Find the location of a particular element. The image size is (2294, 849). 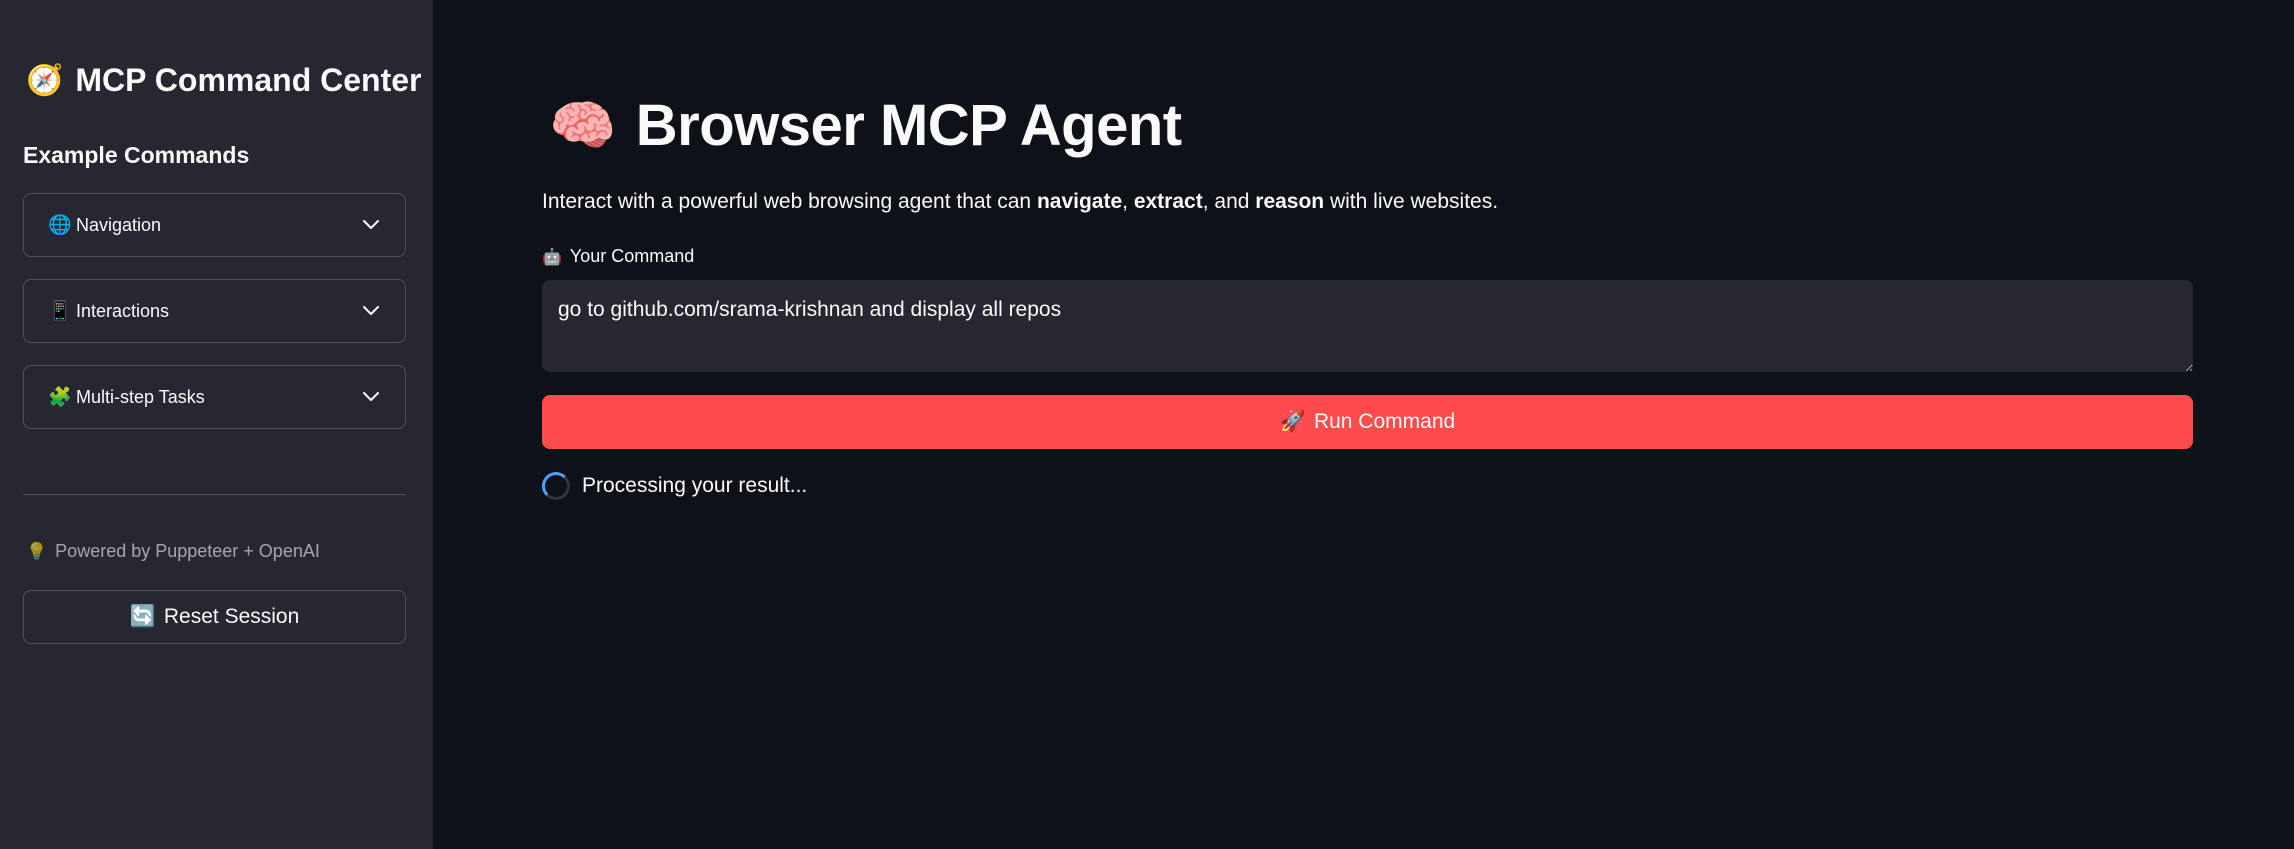

powered-by-text: Powered by Puppeteer + OpenAI is located at coordinates (187, 551).